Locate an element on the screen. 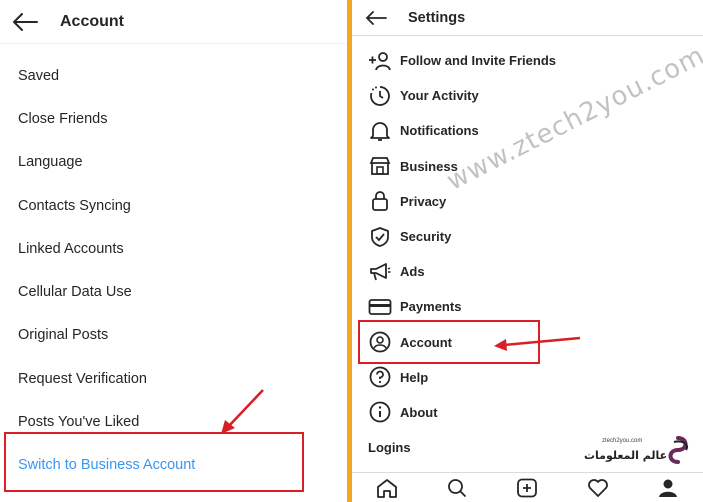 The width and height of the screenshot is (703, 502). page-title: Settings is located at coordinates (437, 17).